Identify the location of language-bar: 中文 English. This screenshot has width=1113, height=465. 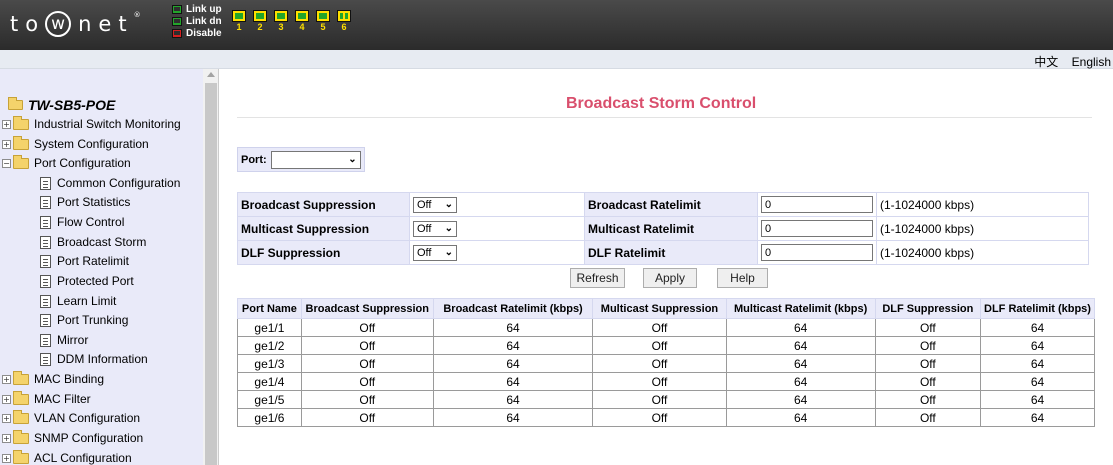
(556, 59).